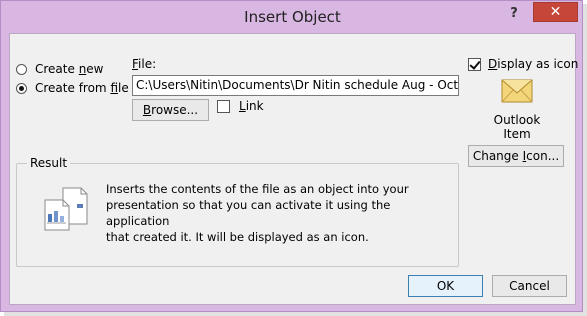 This screenshot has height=316, width=587. I want to click on file-label-rest: ile:, so click(147, 64).